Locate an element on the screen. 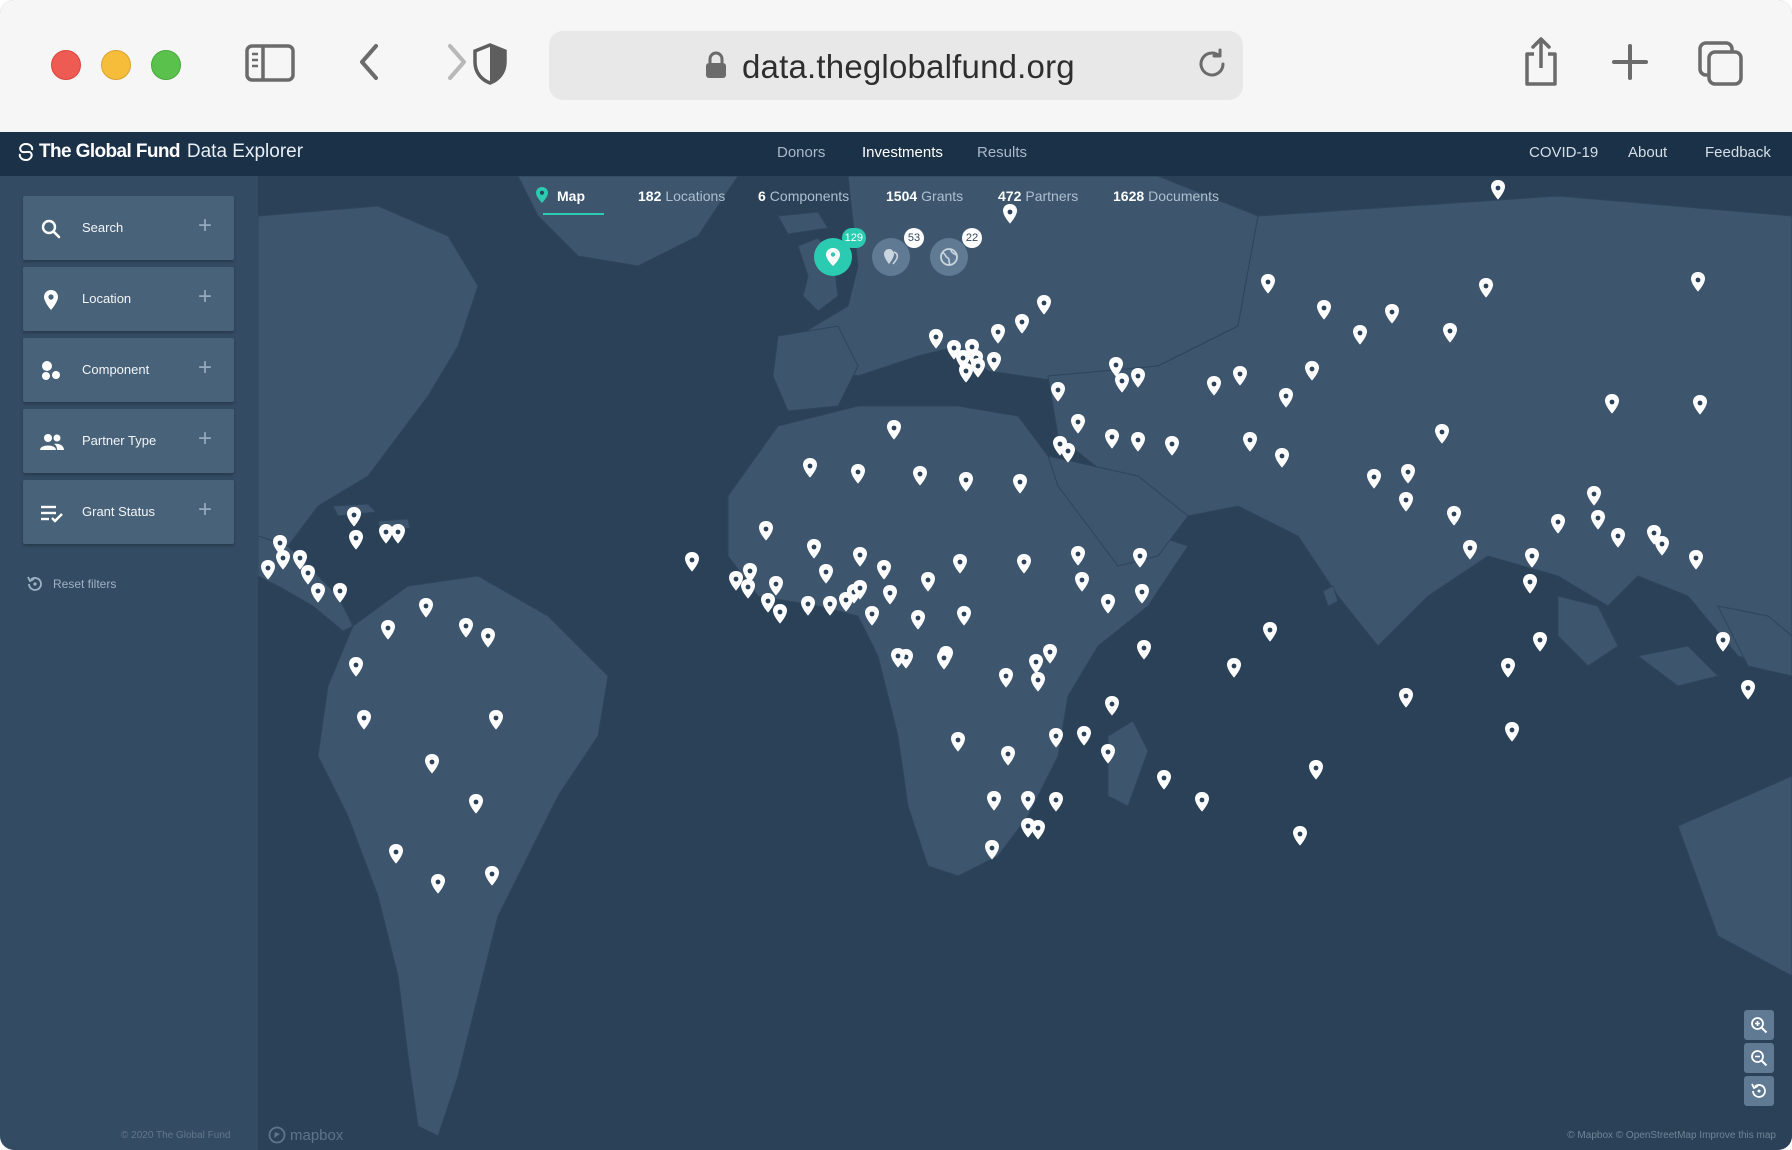  maximize-window-button is located at coordinates (166, 65).